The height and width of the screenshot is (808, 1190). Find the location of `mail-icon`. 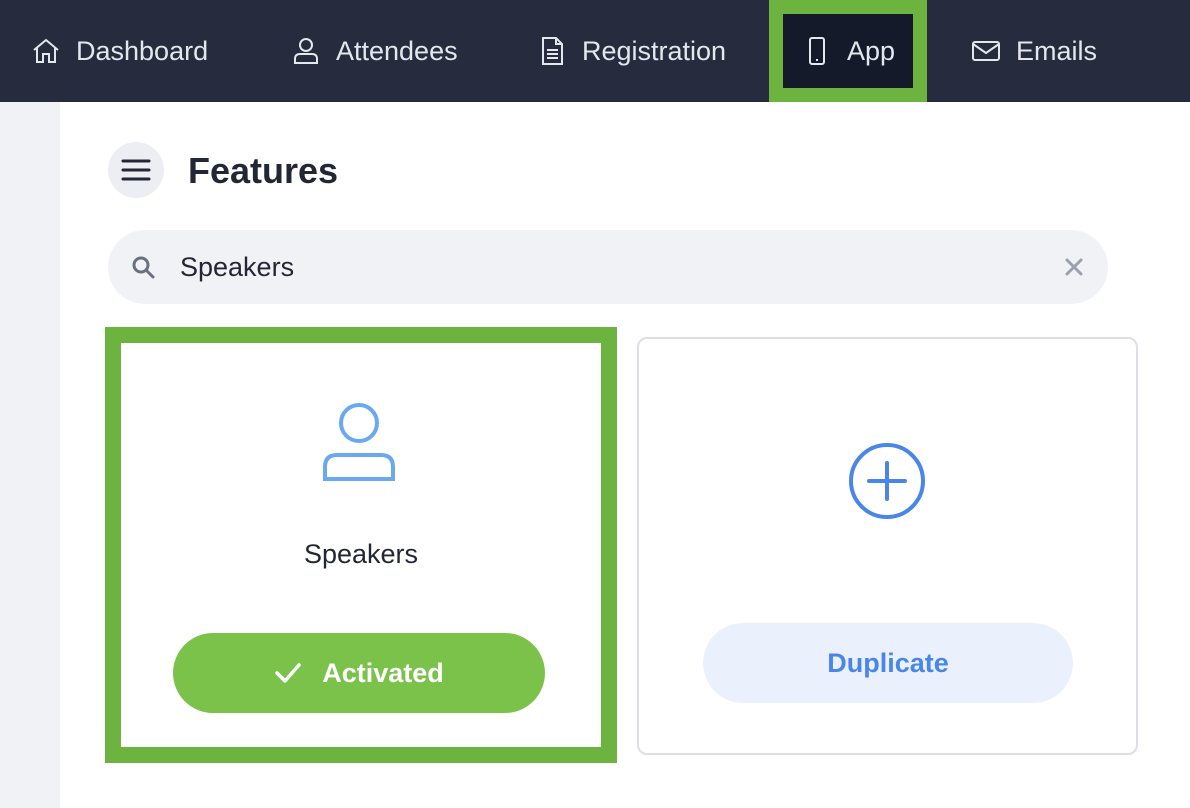

mail-icon is located at coordinates (986, 51).